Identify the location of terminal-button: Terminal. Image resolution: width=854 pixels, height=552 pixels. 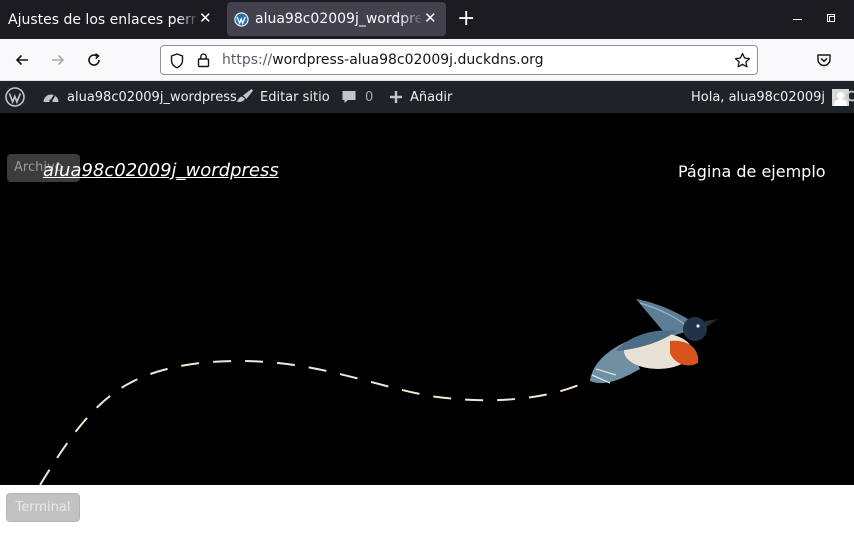
(43, 507).